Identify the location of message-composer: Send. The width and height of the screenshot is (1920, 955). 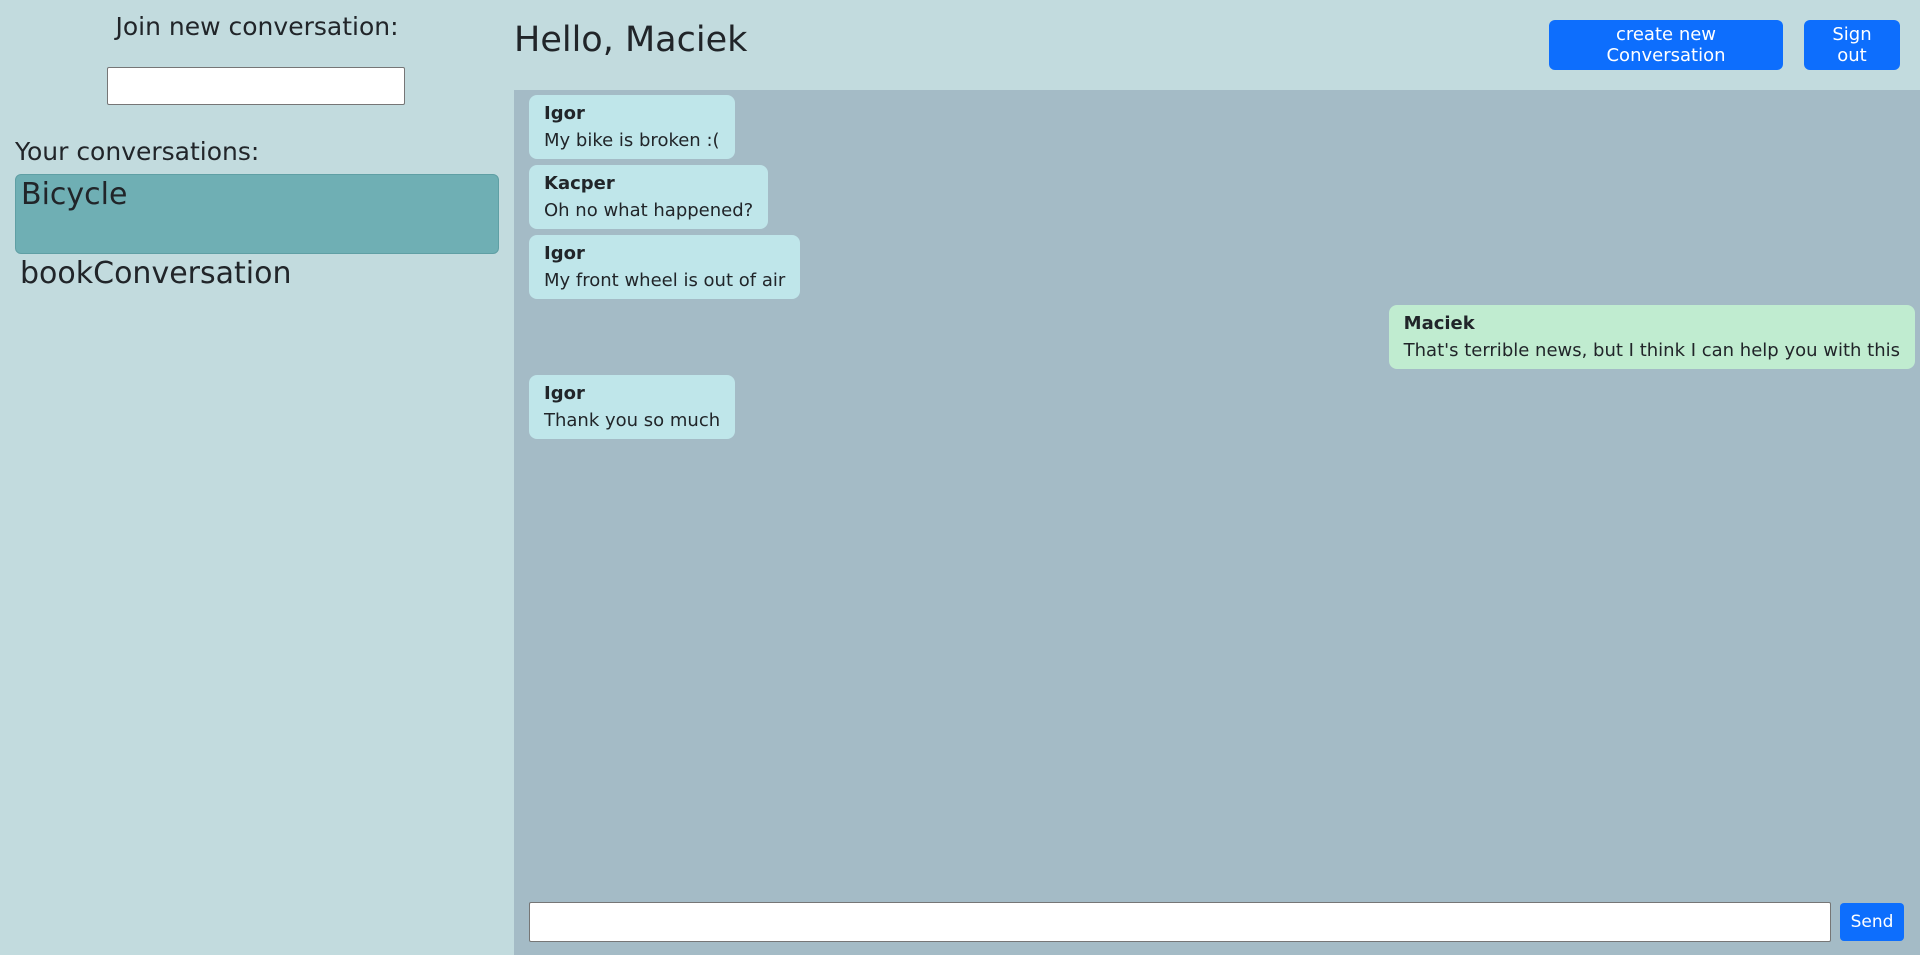
(1217, 922).